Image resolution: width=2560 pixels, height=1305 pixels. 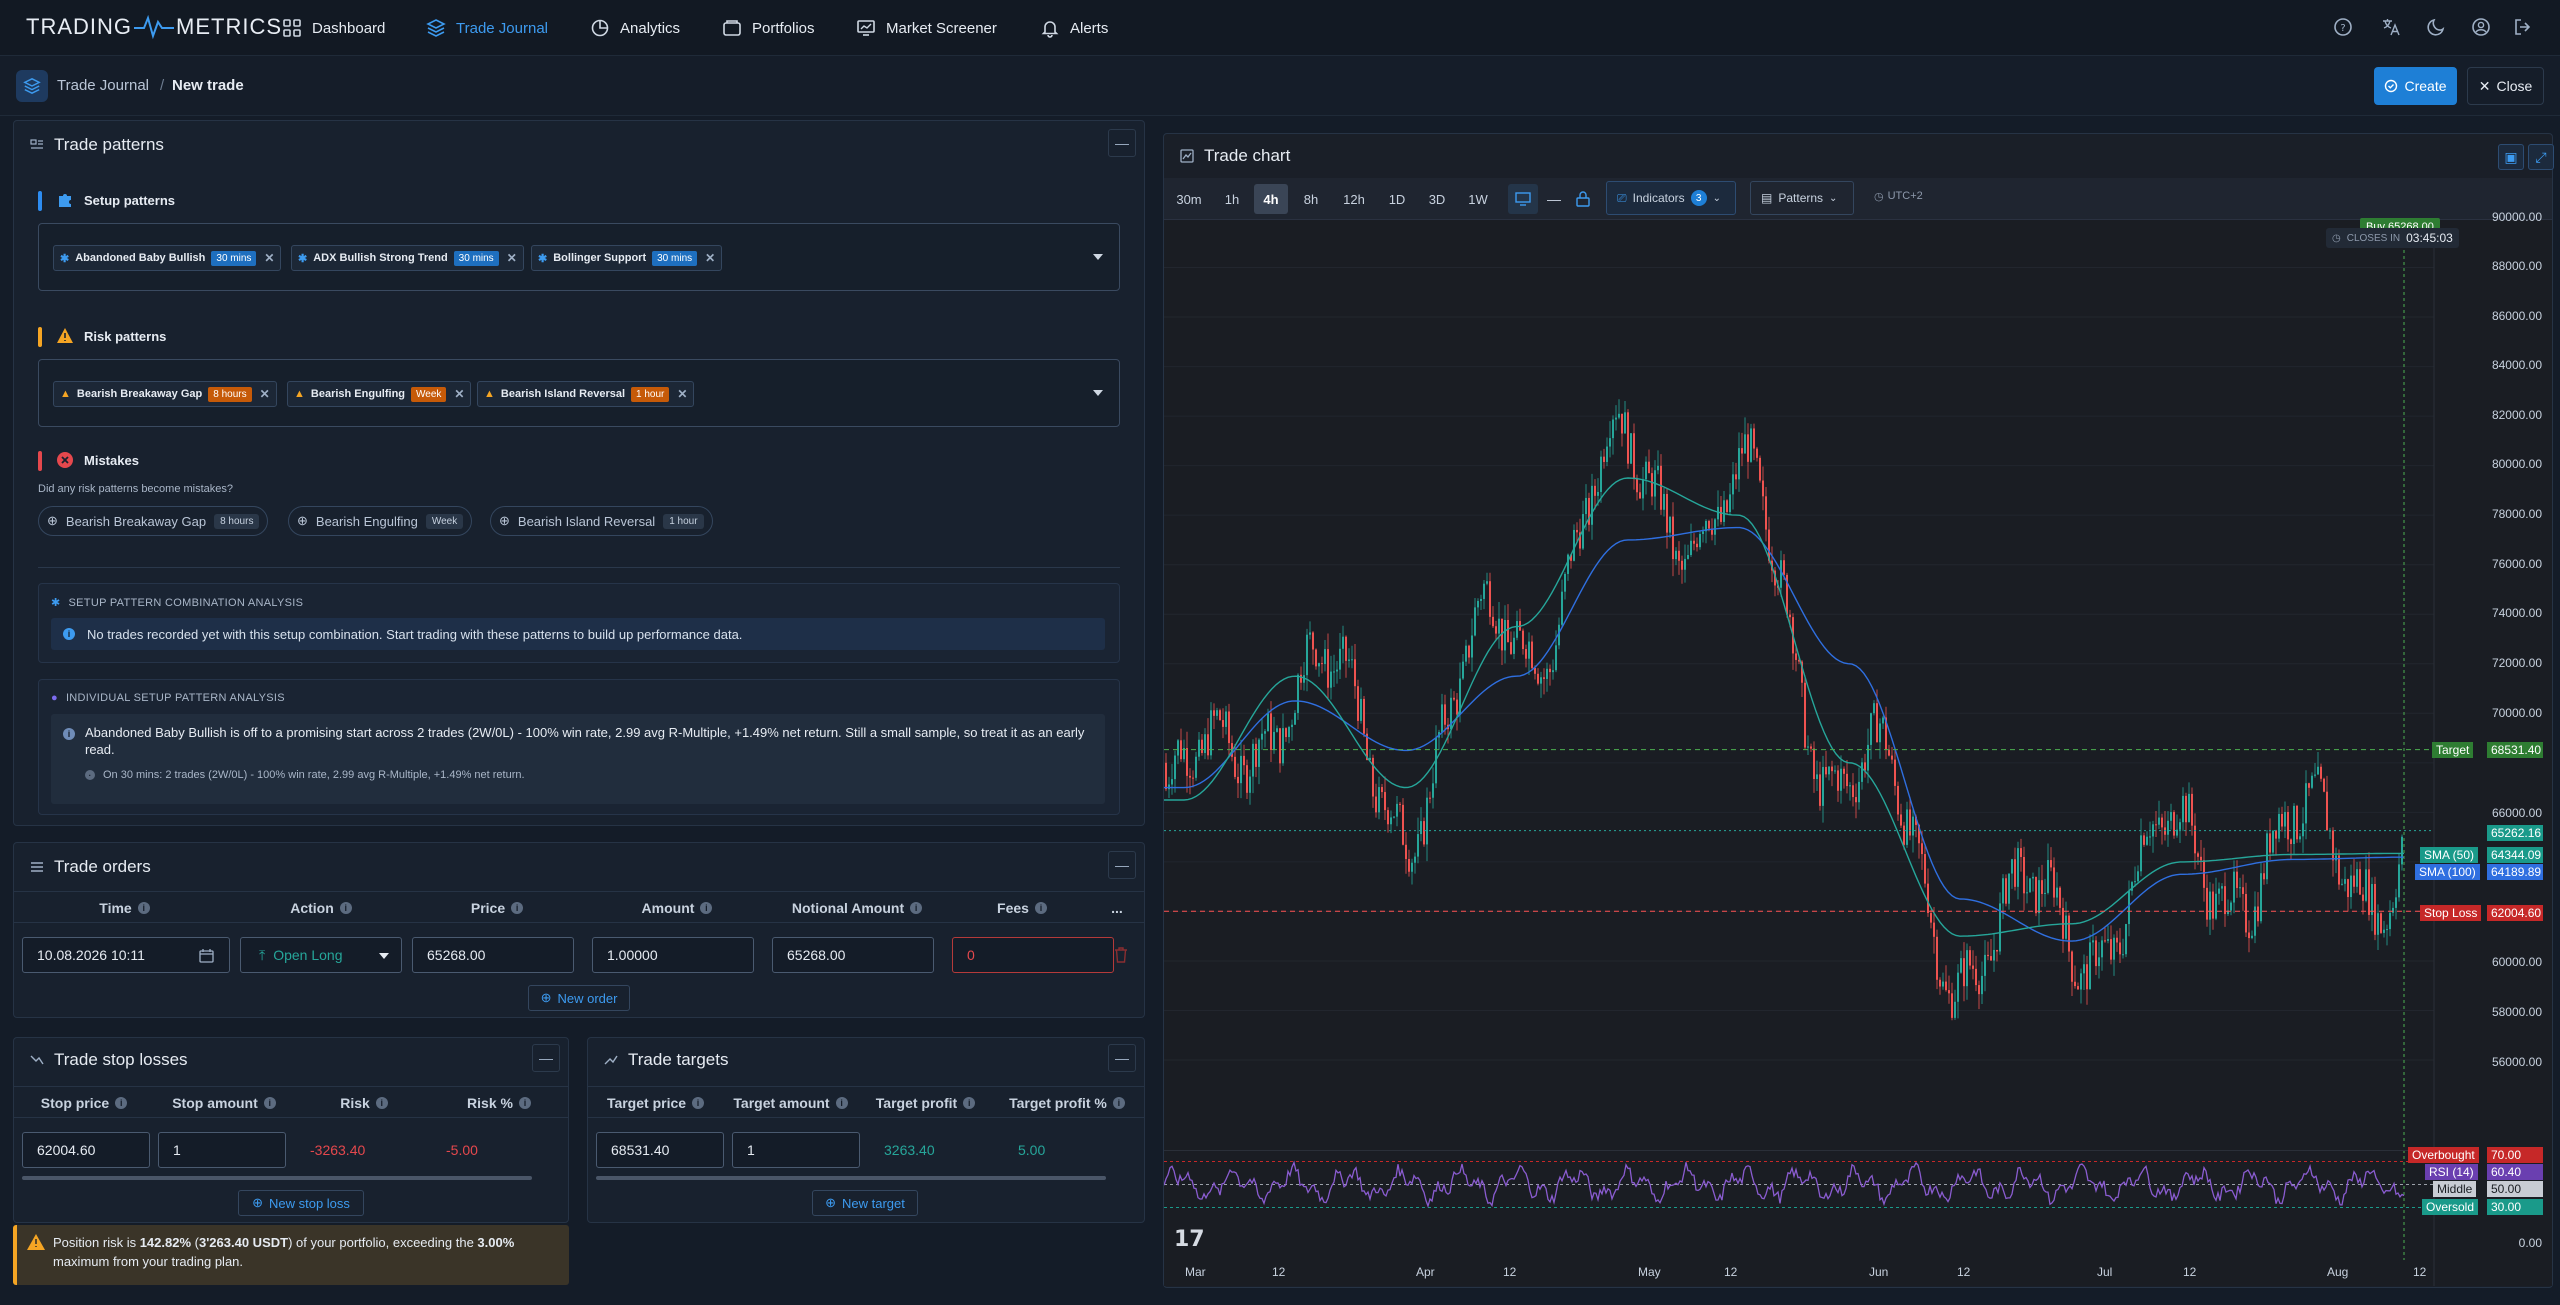 I want to click on setup-chip: ✱ ADX Bullish Strong Trend 30 mins ✕, so click(x=407, y=258).